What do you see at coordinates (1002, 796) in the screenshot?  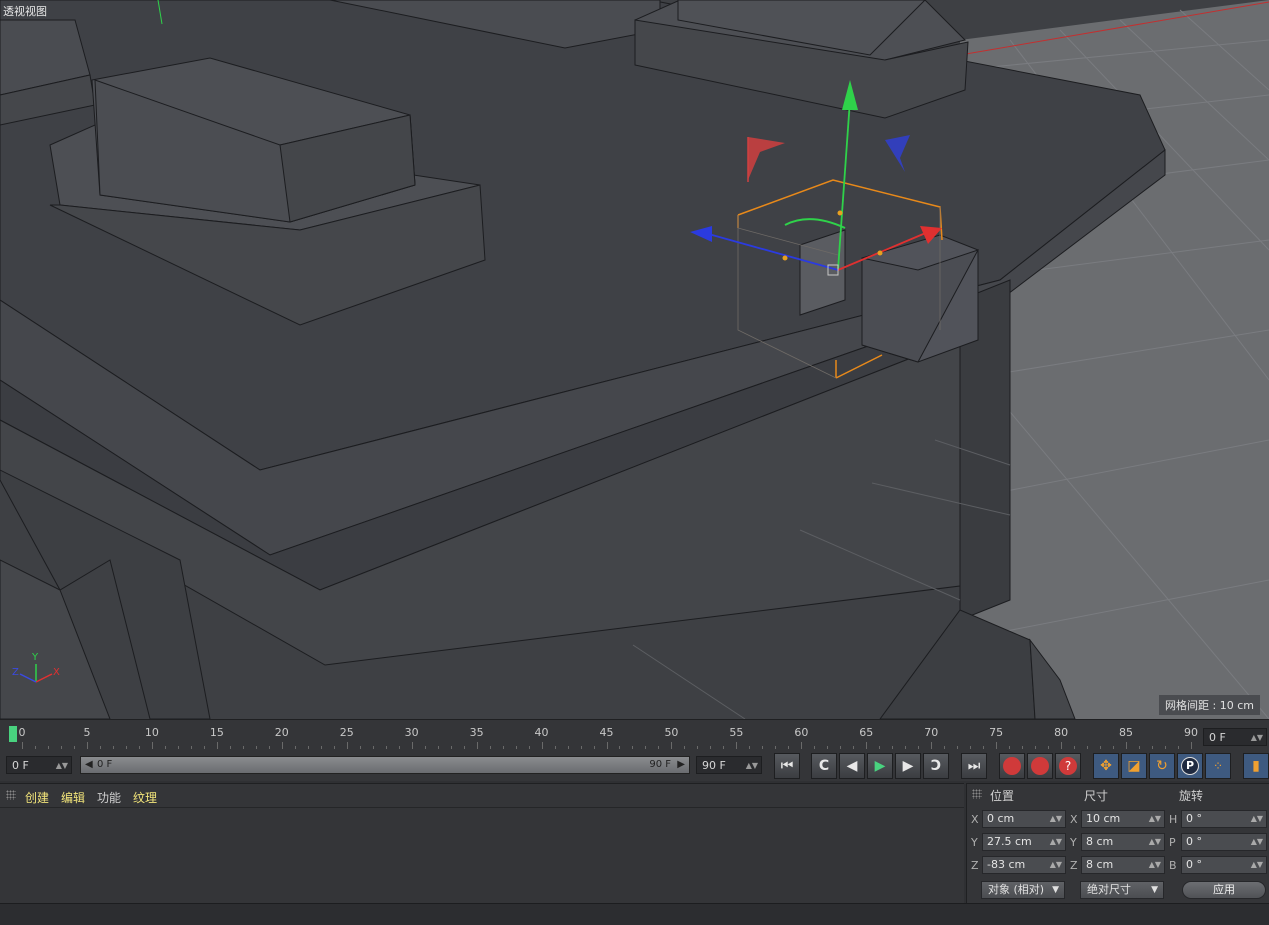 I see `position-header: 位置` at bounding box center [1002, 796].